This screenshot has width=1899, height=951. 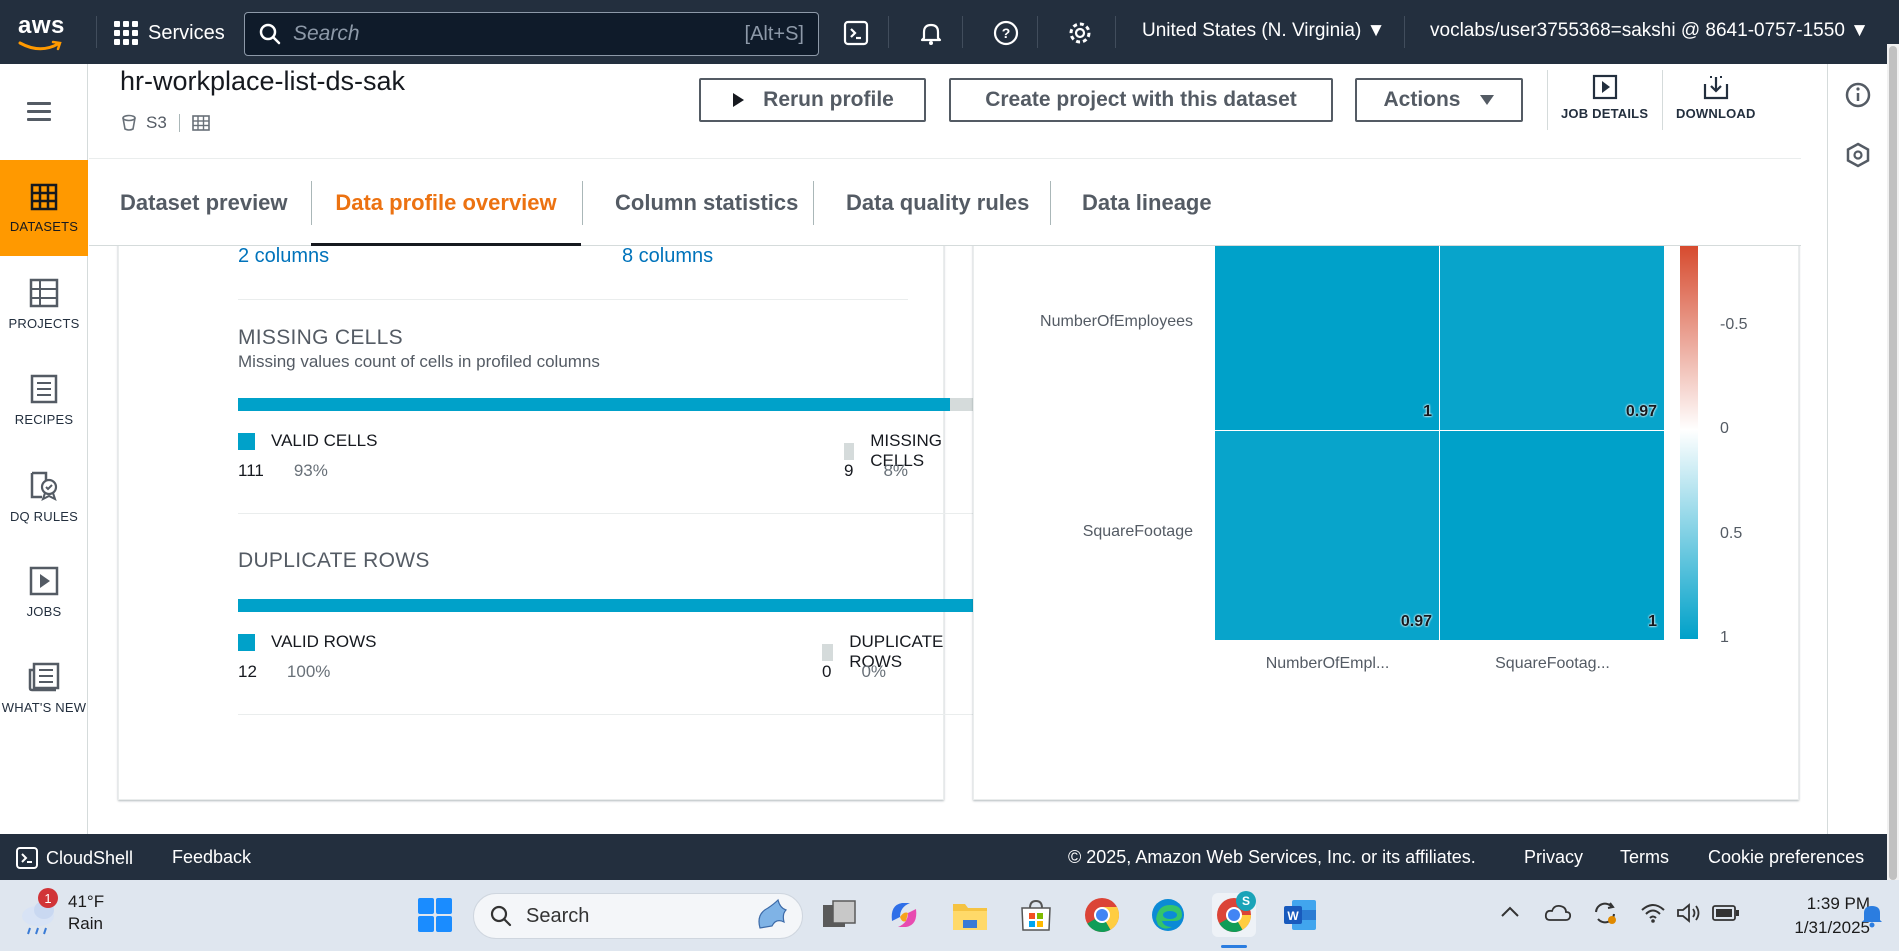 I want to click on projects-icon, so click(x=44, y=292).